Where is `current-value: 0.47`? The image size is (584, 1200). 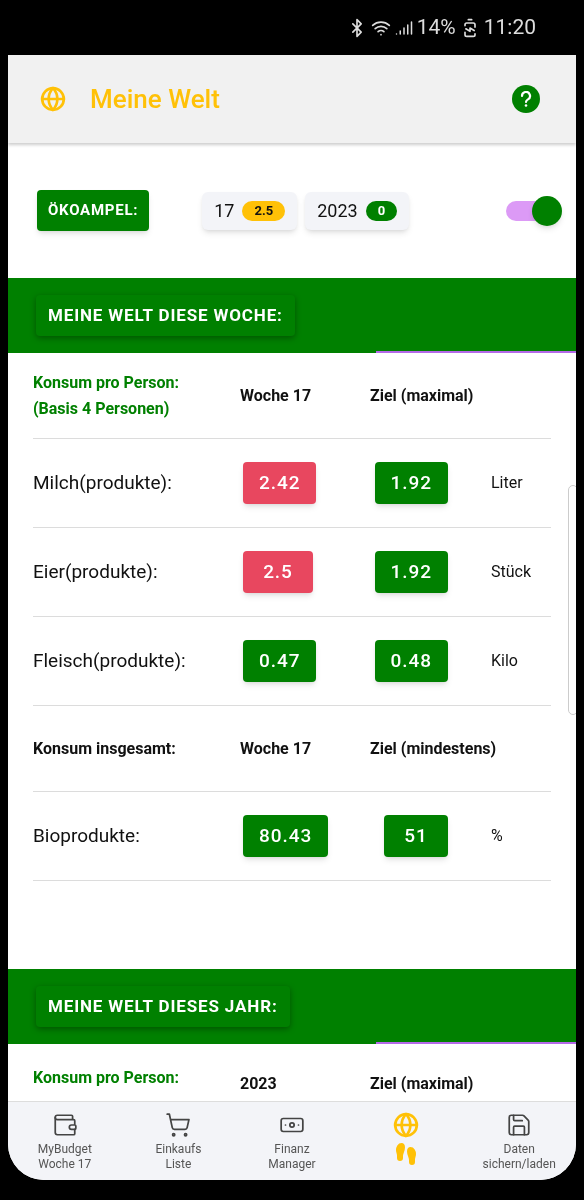 current-value: 0.47 is located at coordinates (280, 661).